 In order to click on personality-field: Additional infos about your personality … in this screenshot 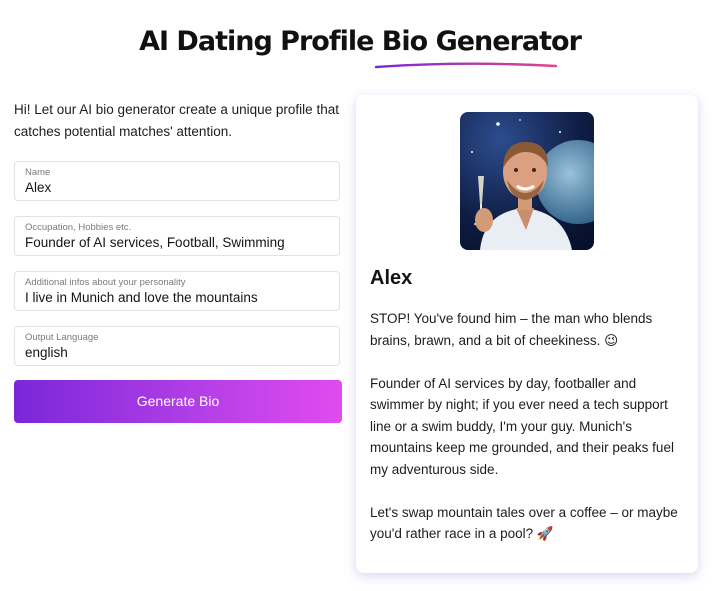, I will do `click(177, 291)`.